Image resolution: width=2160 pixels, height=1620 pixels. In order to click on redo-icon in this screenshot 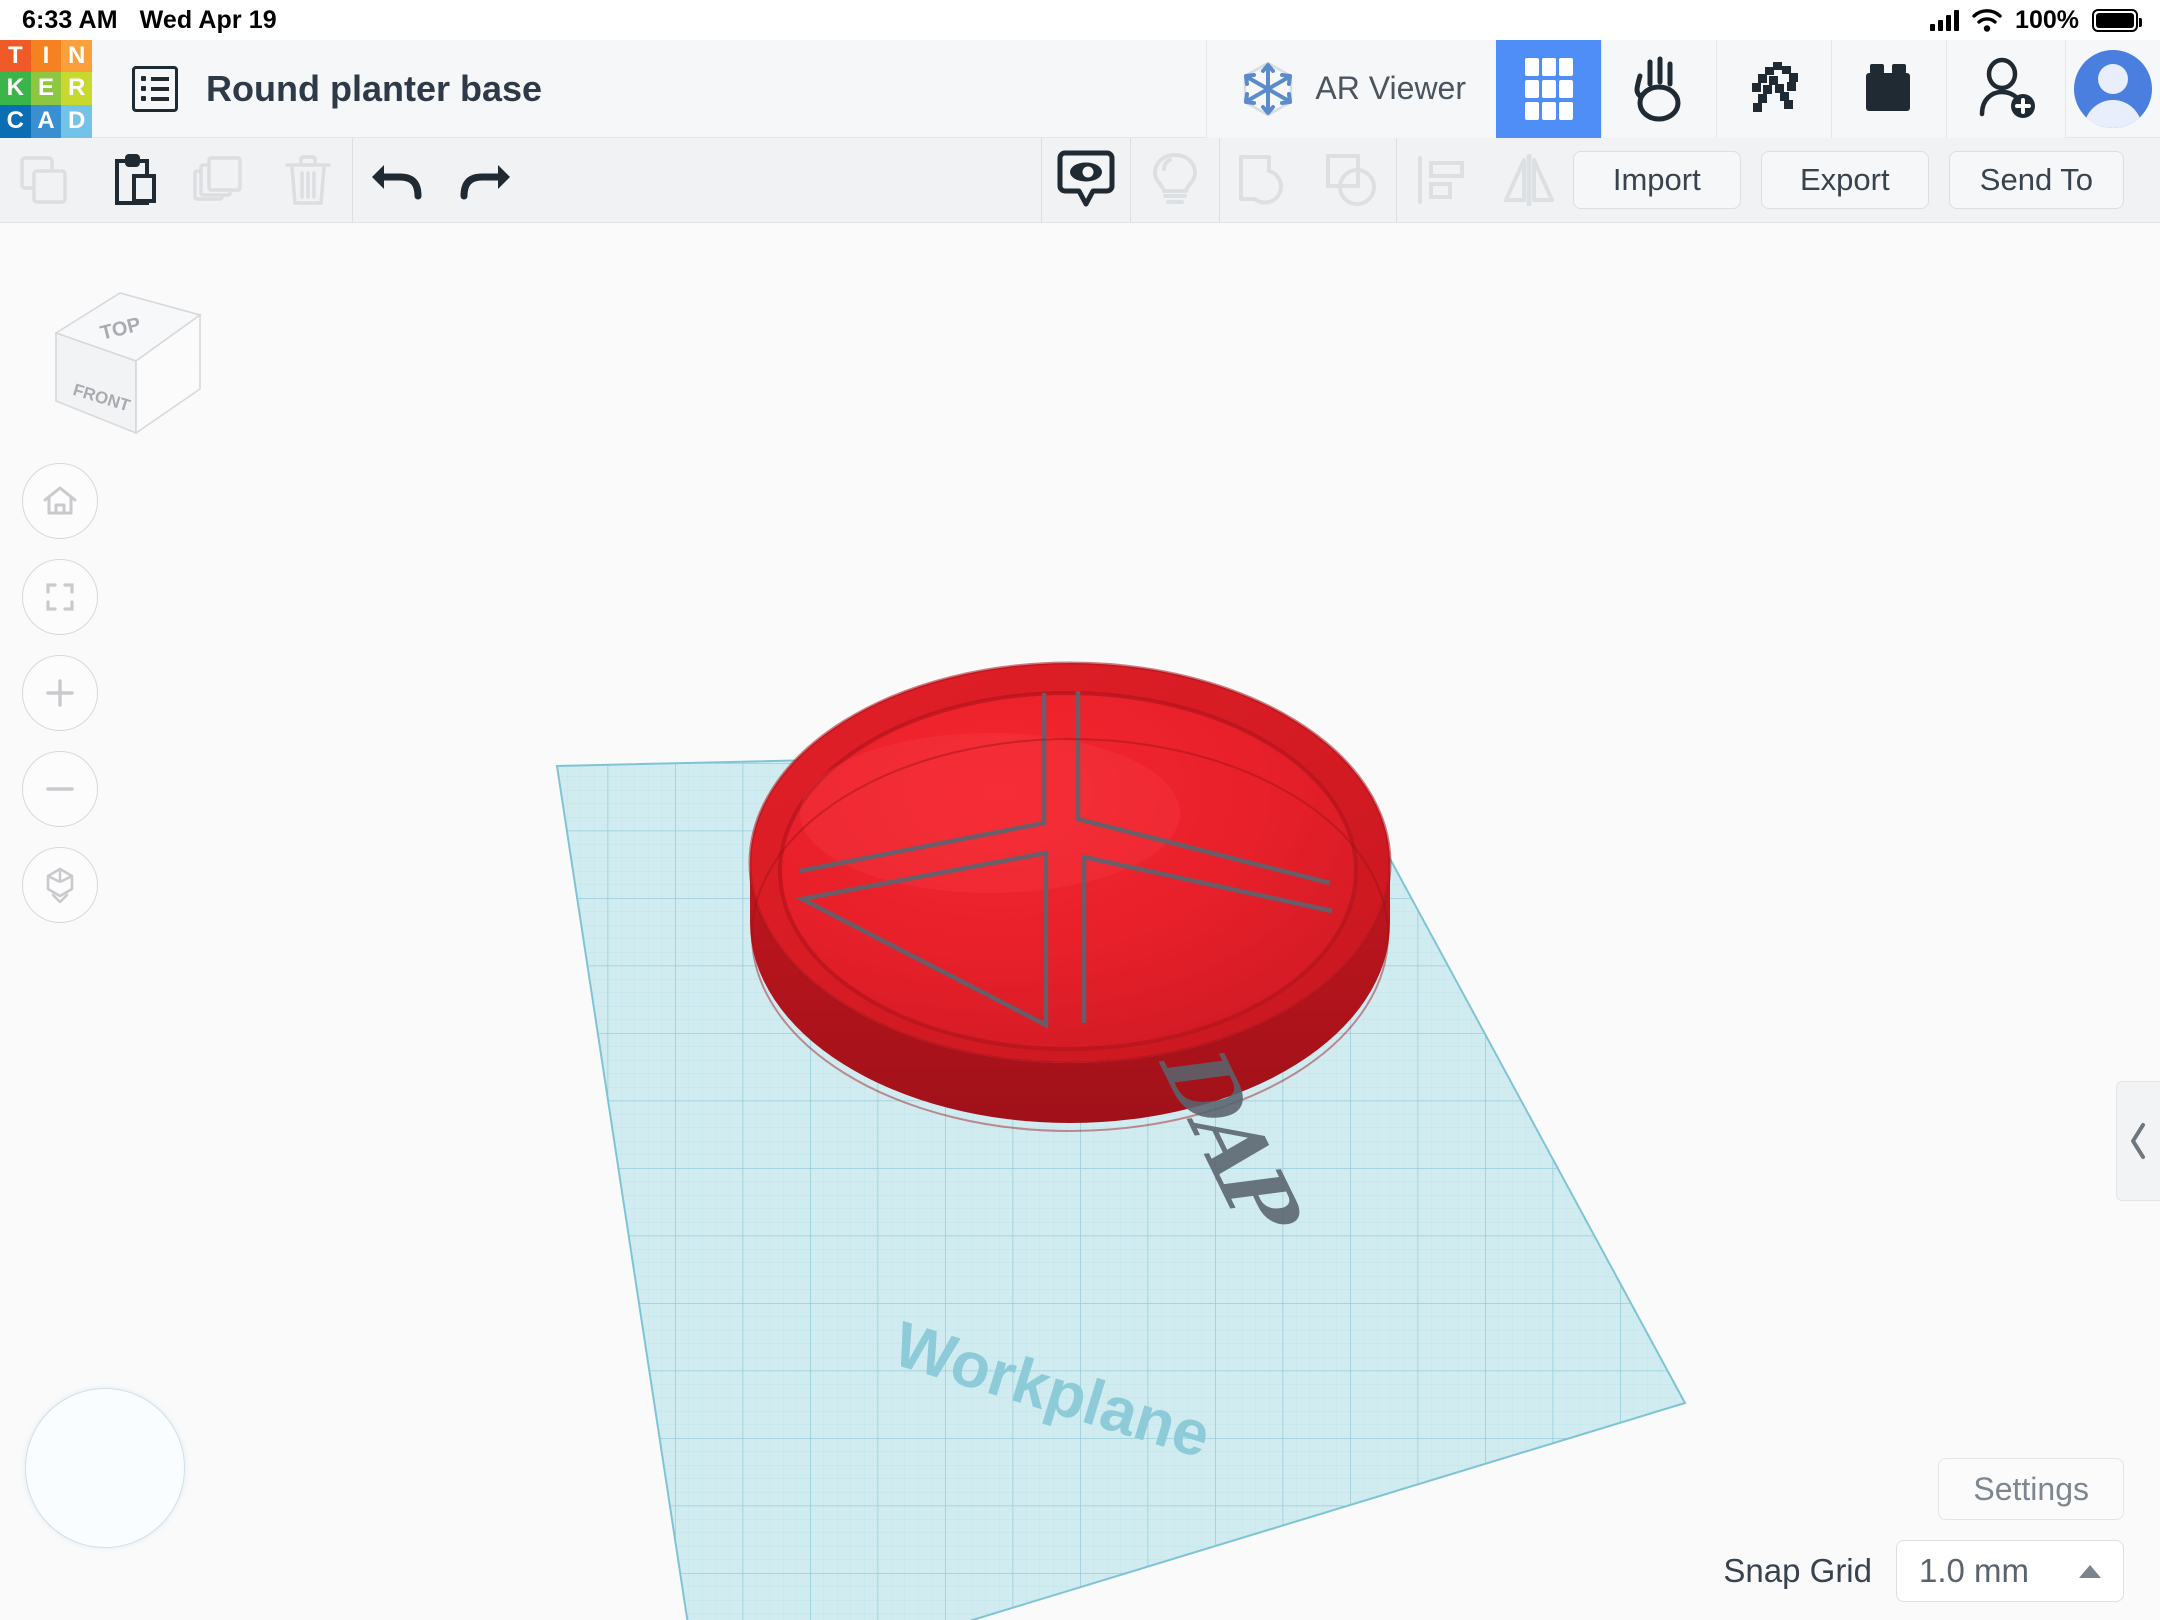, I will do `click(485, 182)`.